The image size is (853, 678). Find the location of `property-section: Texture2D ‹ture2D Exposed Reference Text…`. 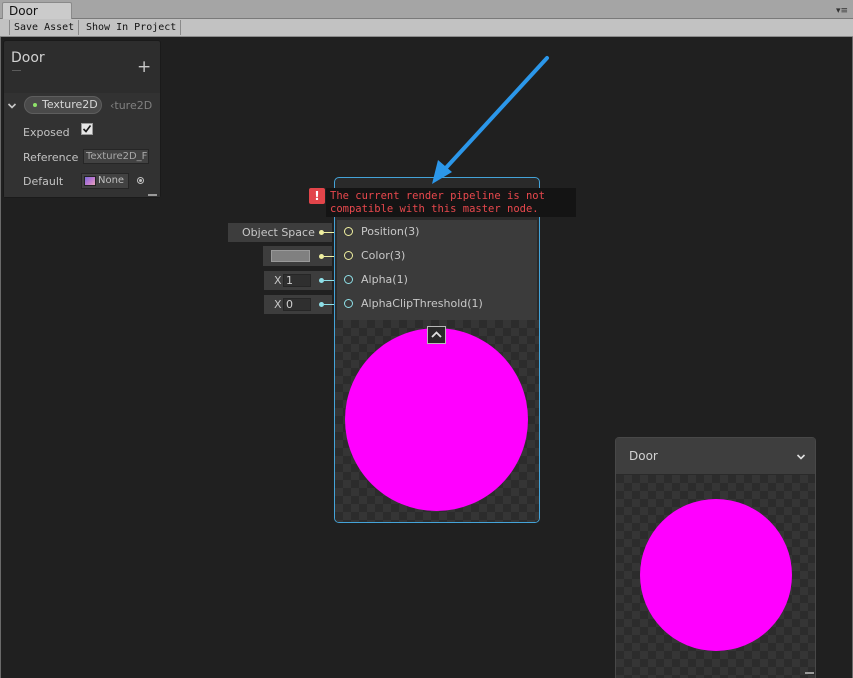

property-section: Texture2D ‹ture2D Exposed Reference Text… is located at coordinates (82, 145).